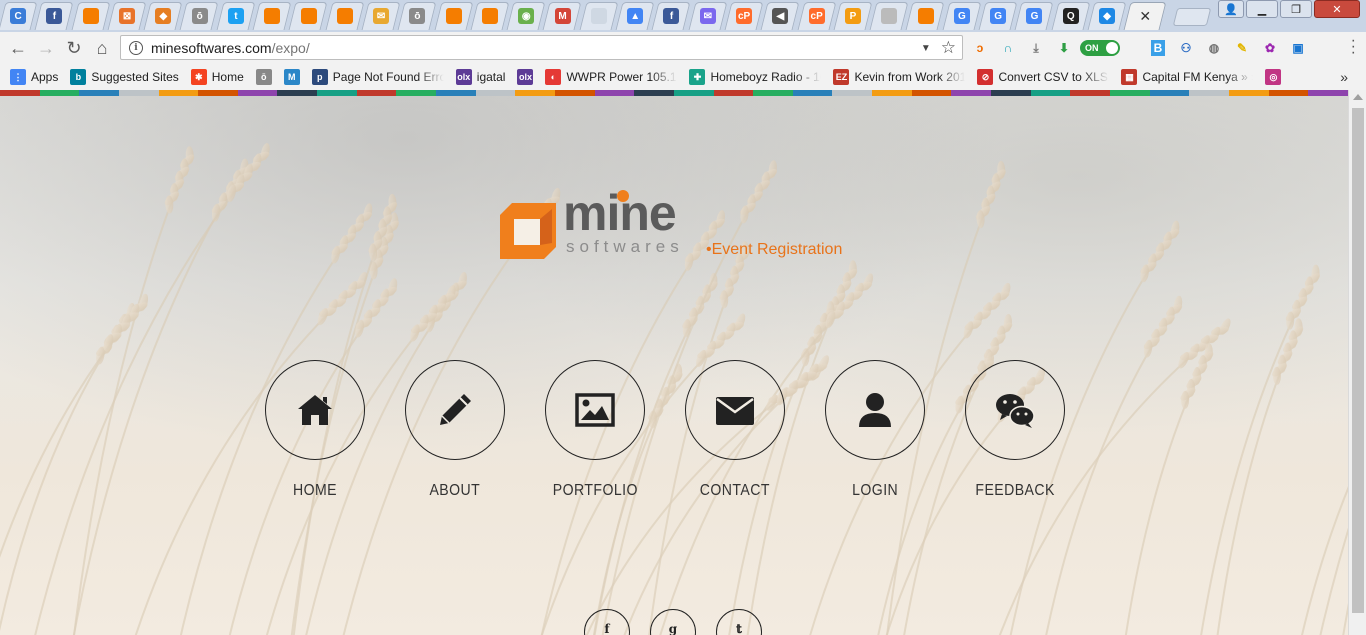 Image resolution: width=1366 pixels, height=635 pixels. What do you see at coordinates (217, 77) in the screenshot?
I see `bookmark-item: ✱ Home` at bounding box center [217, 77].